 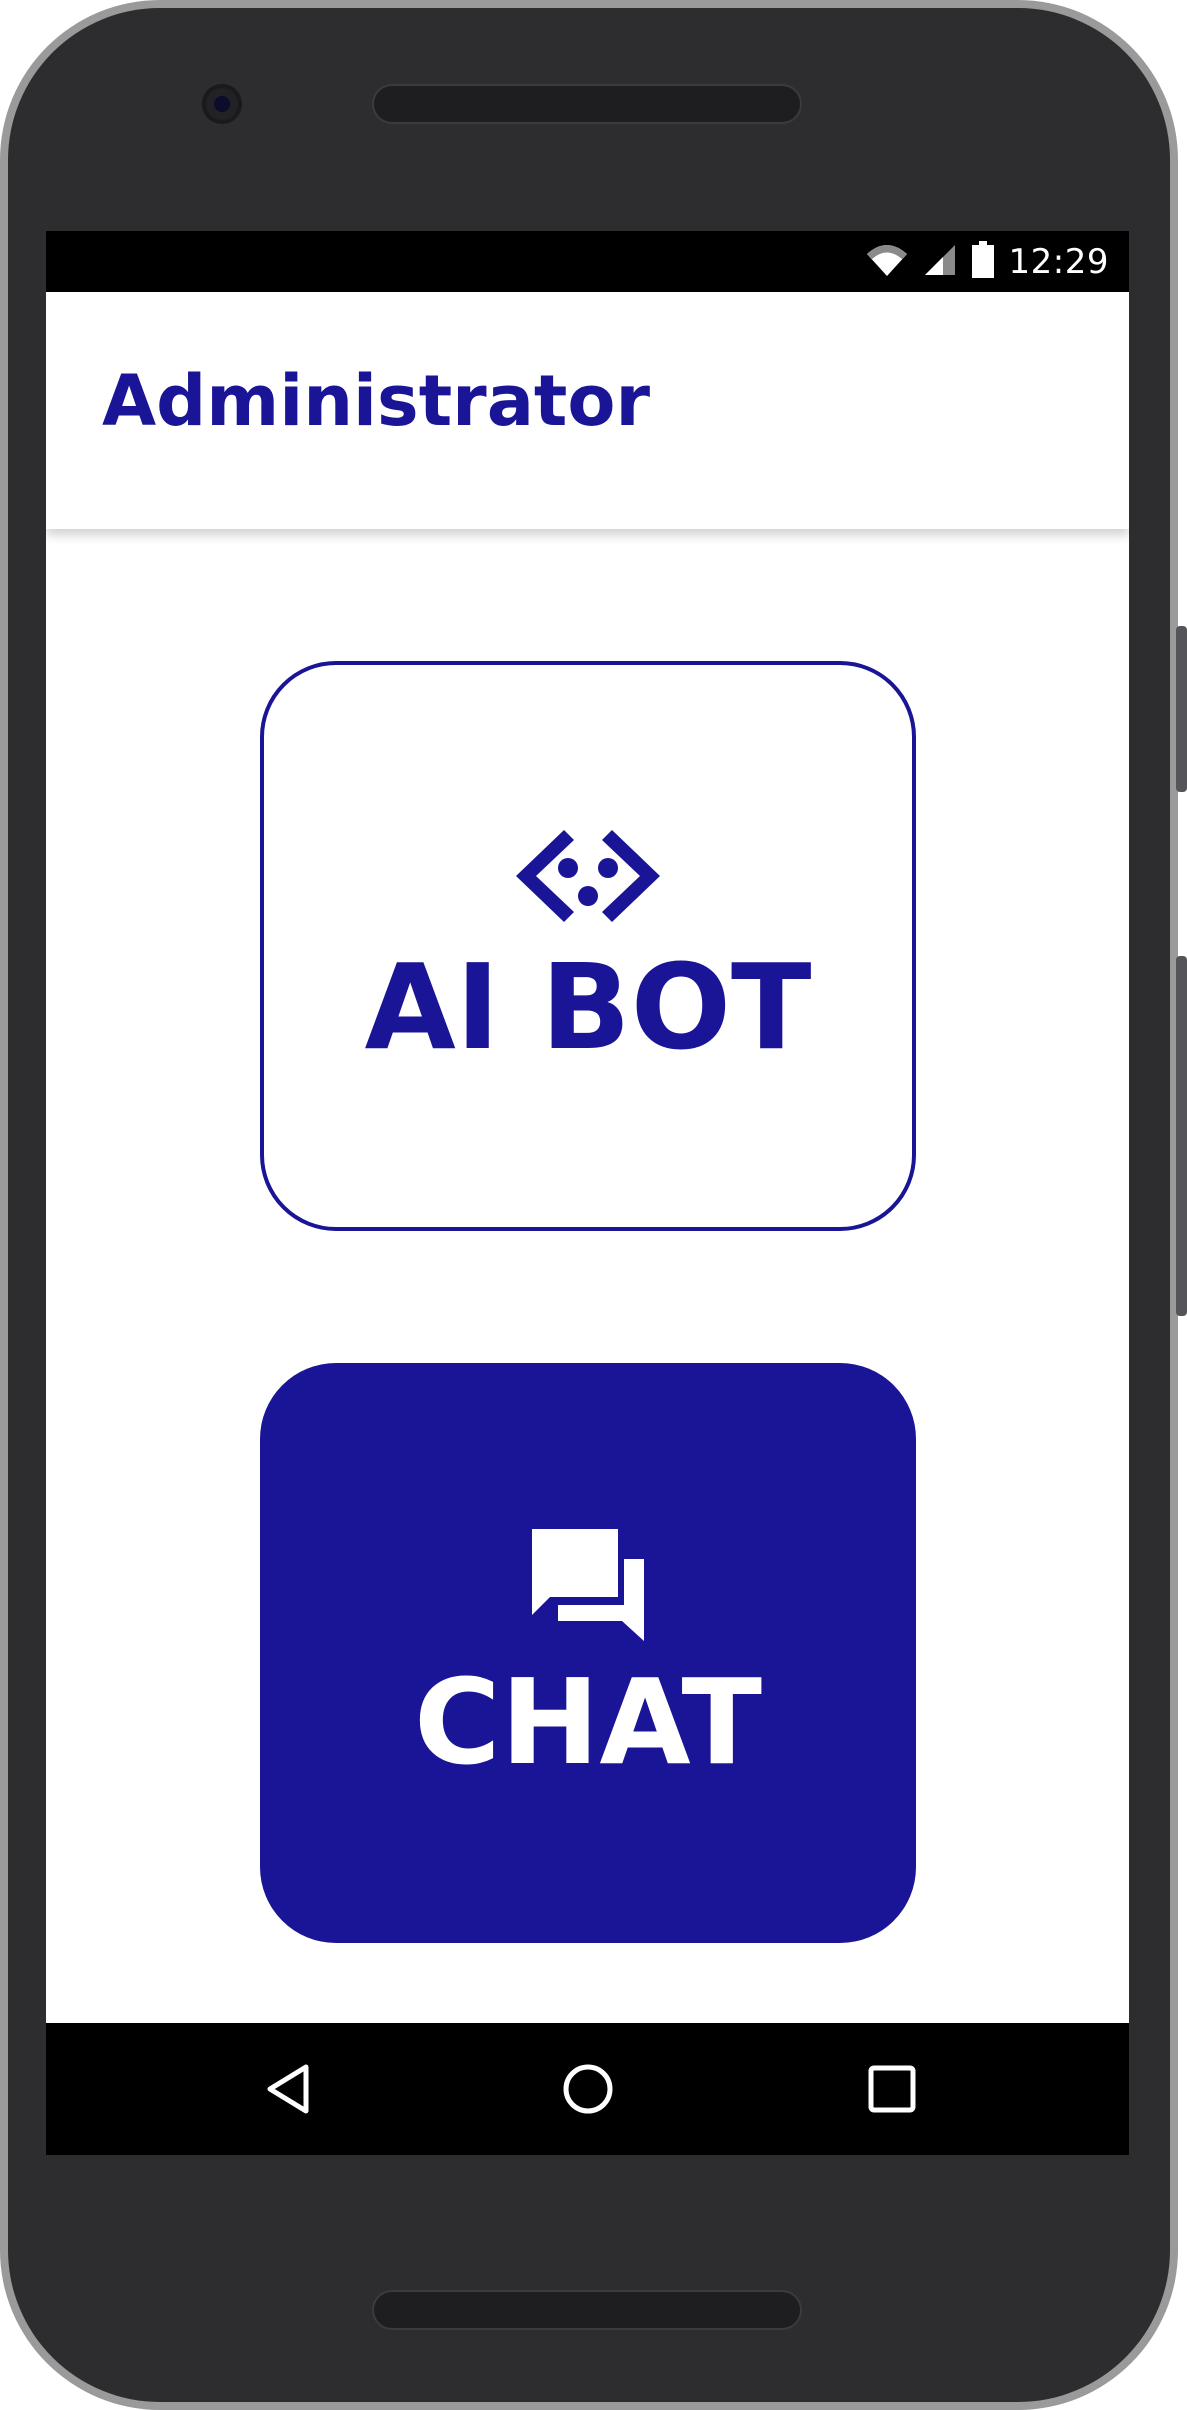 I want to click on chat-button: CHAT, so click(x=588, y=1653).